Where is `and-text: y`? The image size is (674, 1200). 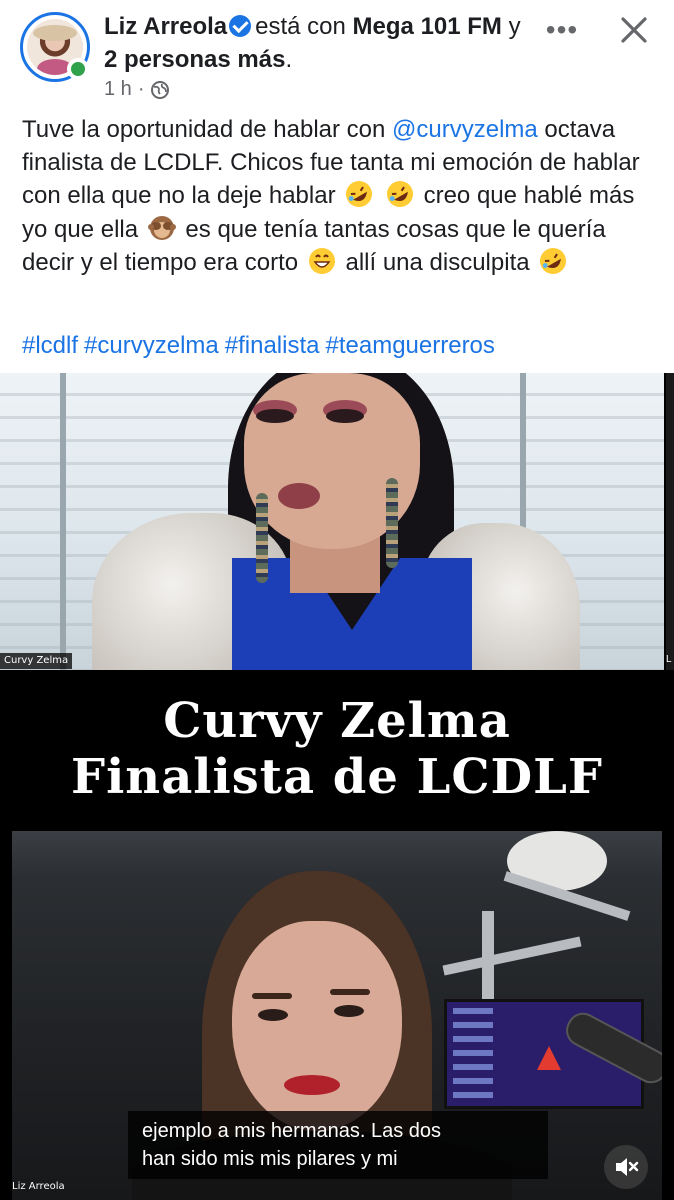
and-text: y is located at coordinates (514, 26).